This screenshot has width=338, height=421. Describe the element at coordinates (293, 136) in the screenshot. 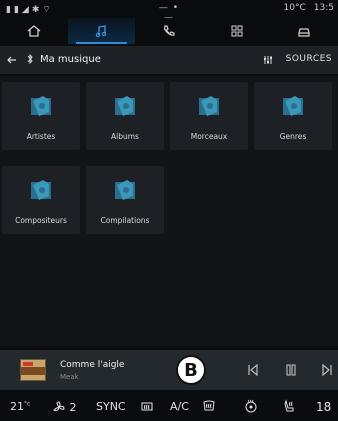

I see `category-label: Genres` at that location.